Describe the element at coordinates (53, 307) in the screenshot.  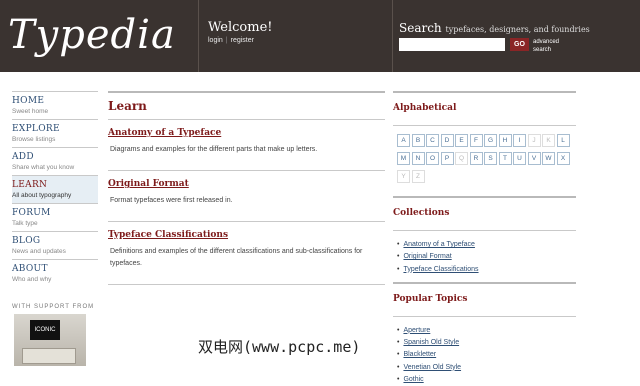
I see `support-label: WITH SUPPORT FROM` at that location.